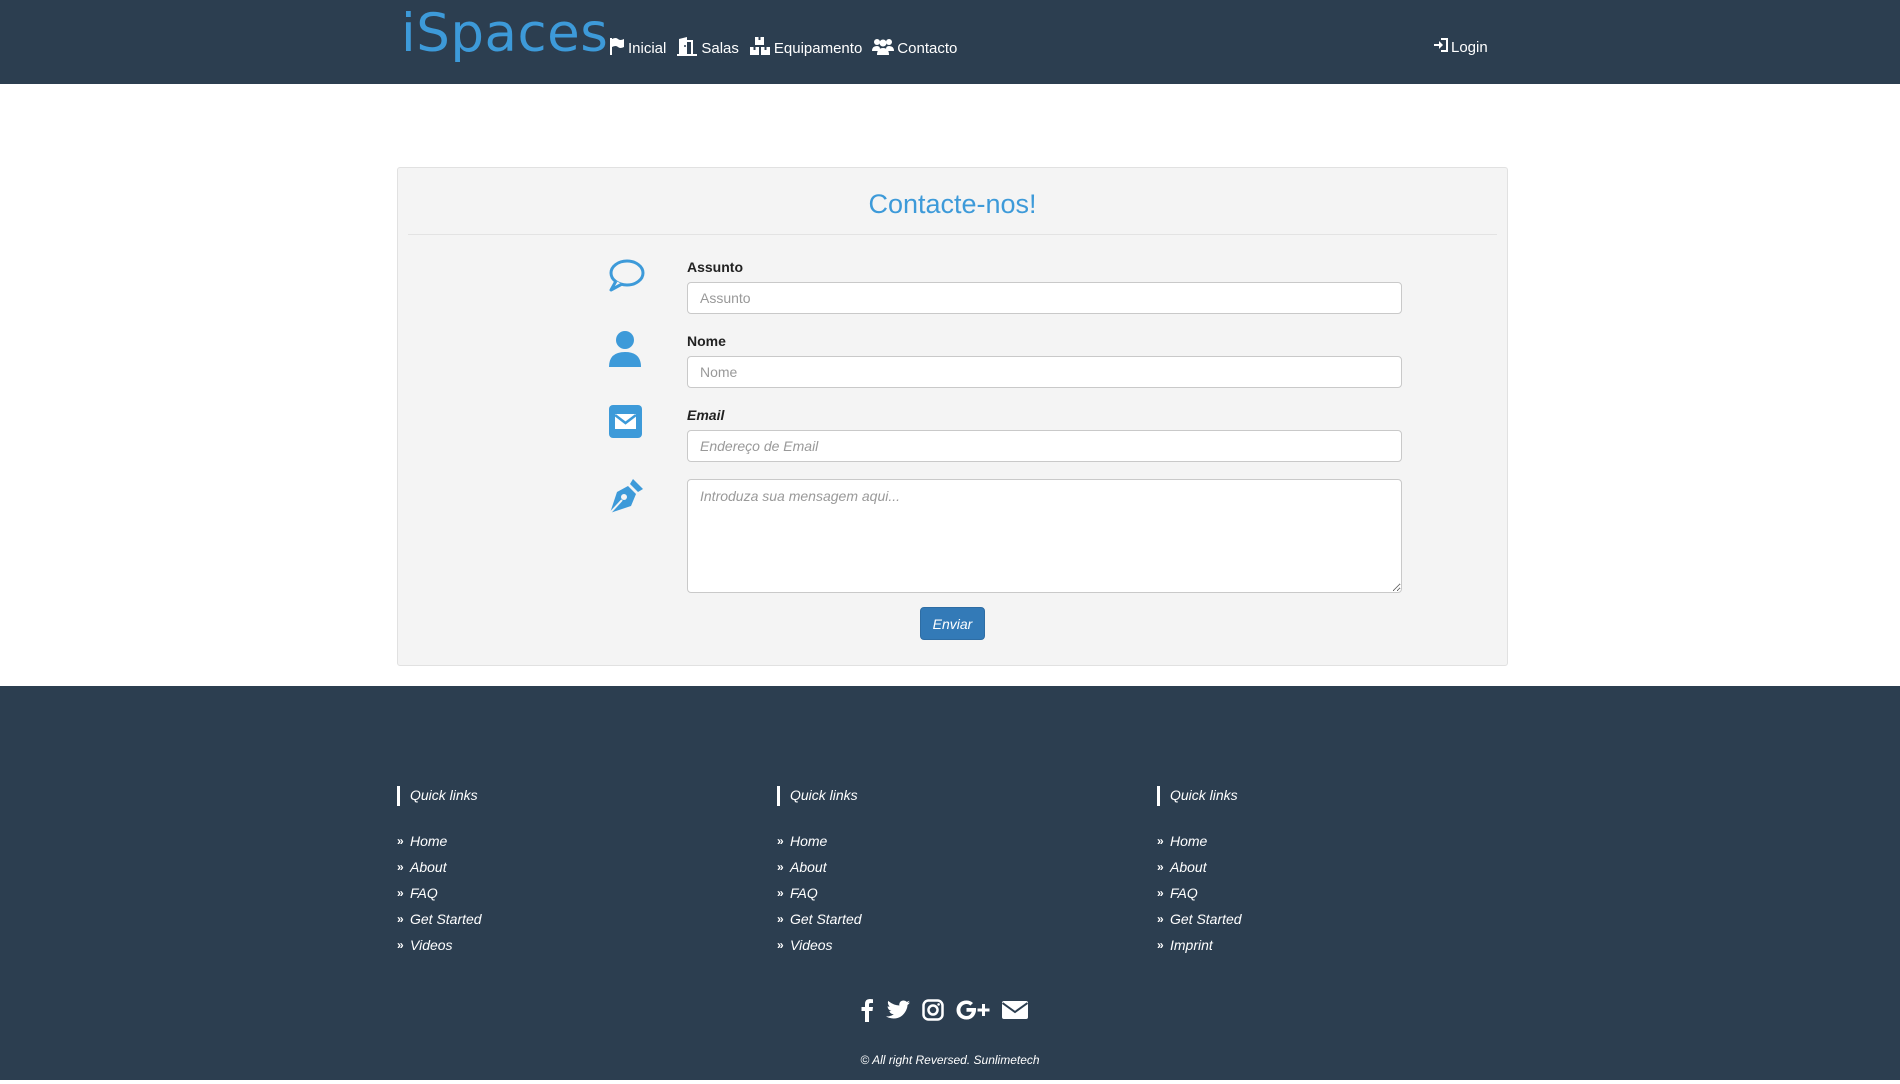  Describe the element at coordinates (504, 34) in the screenshot. I see `brand-logo: iSpaces` at that location.